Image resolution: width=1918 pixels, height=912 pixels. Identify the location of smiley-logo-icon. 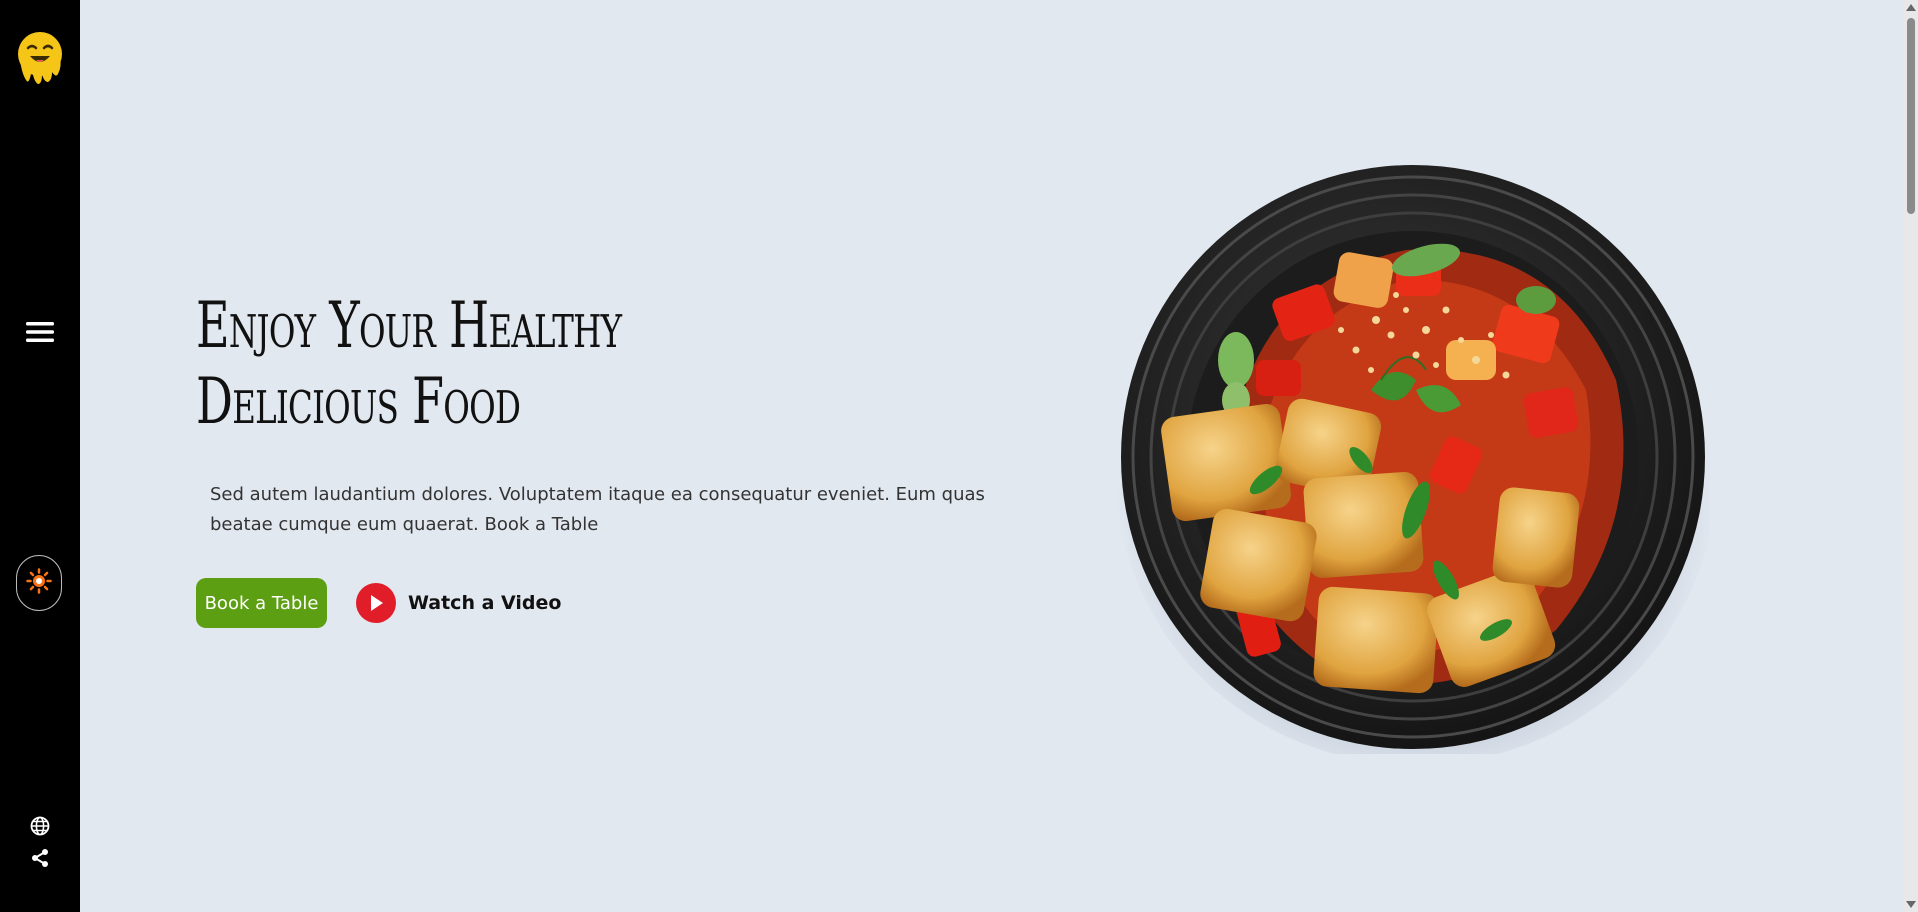
(40, 58).